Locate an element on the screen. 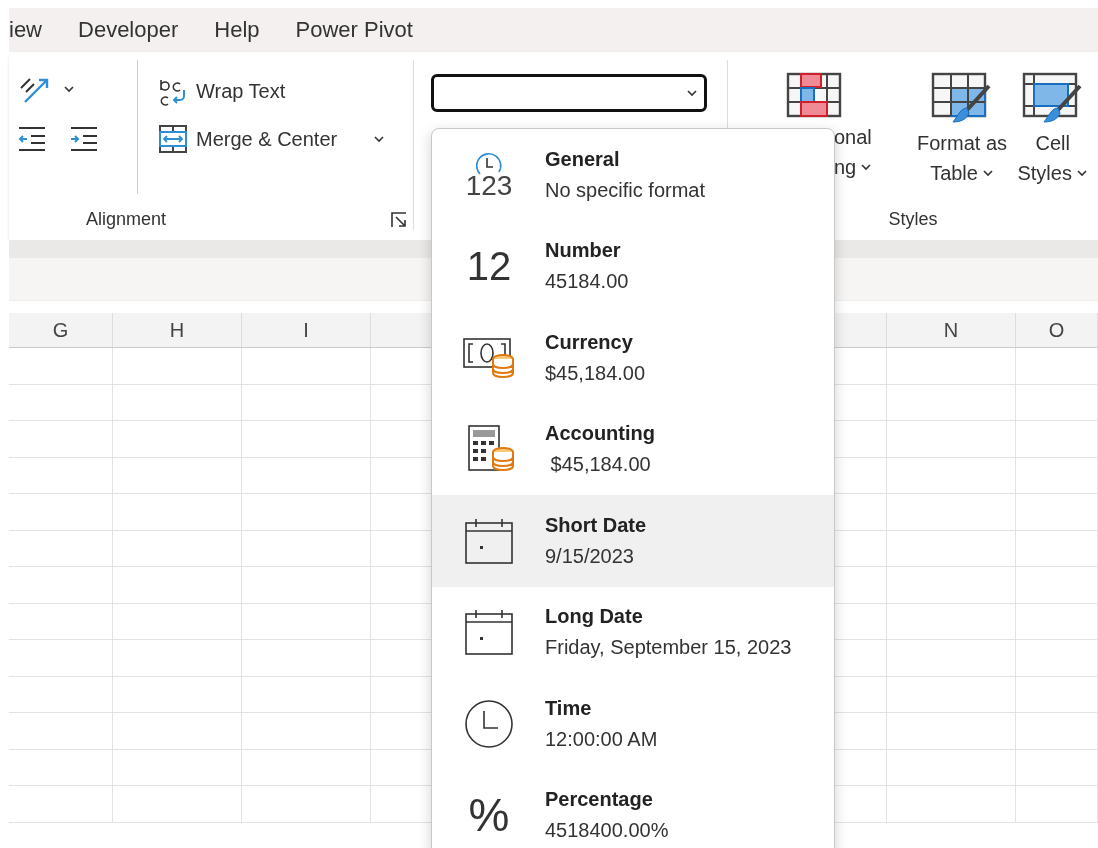 The height and width of the screenshot is (848, 1098). format-option: % Percentage 4518400.00% is located at coordinates (633, 808).